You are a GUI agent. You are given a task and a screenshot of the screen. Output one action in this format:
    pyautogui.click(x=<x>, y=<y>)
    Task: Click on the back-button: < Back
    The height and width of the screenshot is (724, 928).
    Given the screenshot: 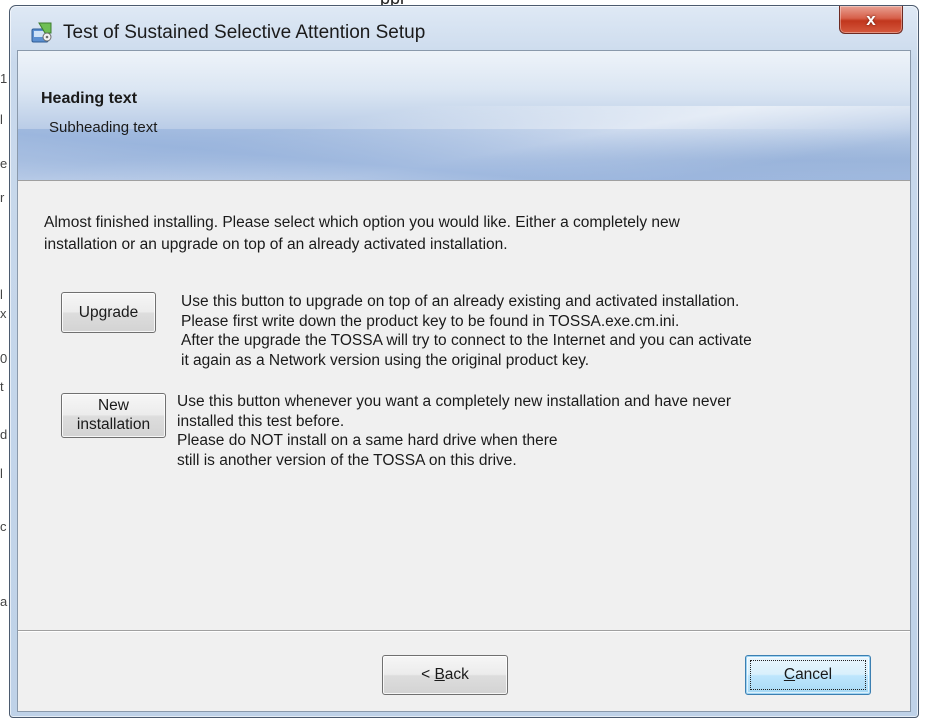 What is the action you would take?
    pyautogui.click(x=445, y=675)
    